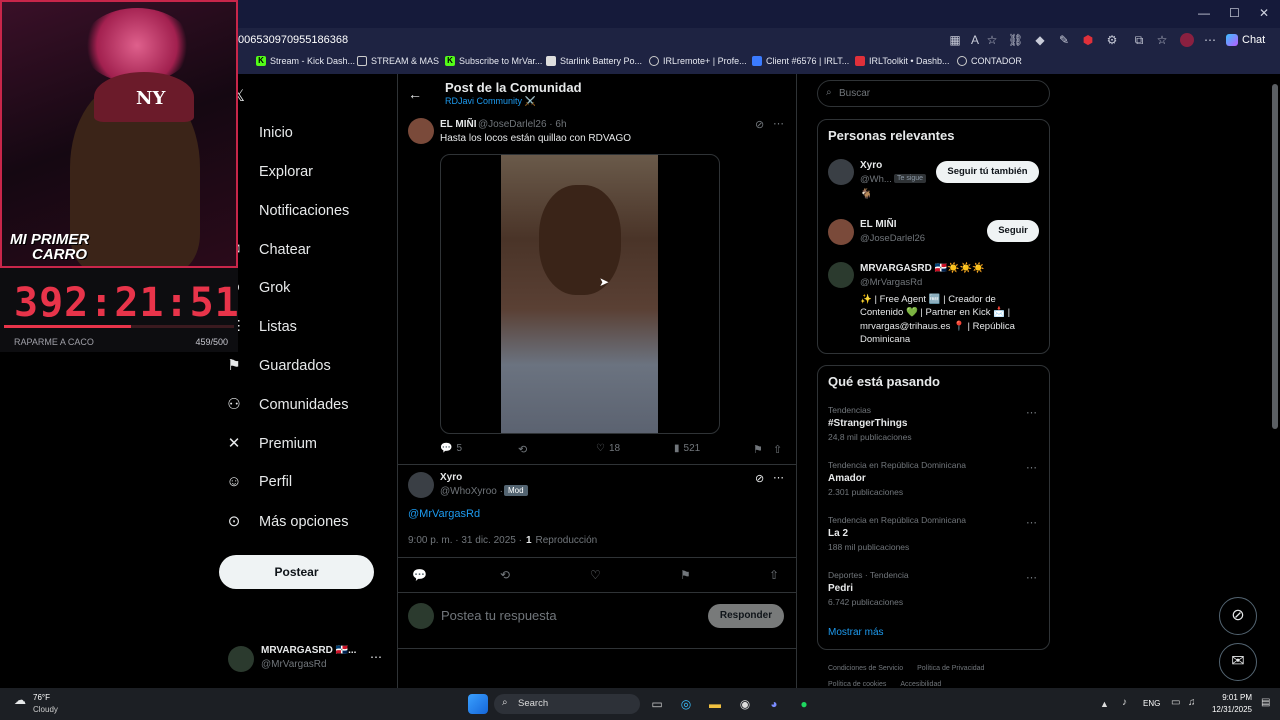 This screenshot has width=1280, height=720. I want to click on grok-floating-button: ⊘, so click(1238, 616).